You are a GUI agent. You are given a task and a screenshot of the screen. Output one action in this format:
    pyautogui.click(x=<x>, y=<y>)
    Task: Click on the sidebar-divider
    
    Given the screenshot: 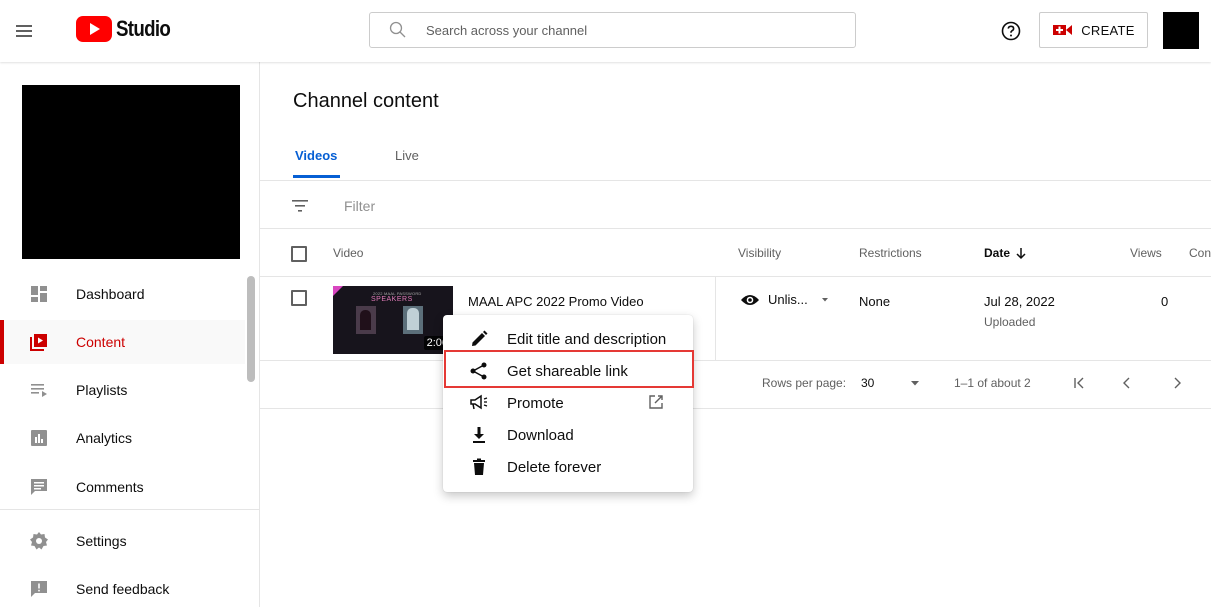 What is the action you would take?
    pyautogui.click(x=129, y=509)
    